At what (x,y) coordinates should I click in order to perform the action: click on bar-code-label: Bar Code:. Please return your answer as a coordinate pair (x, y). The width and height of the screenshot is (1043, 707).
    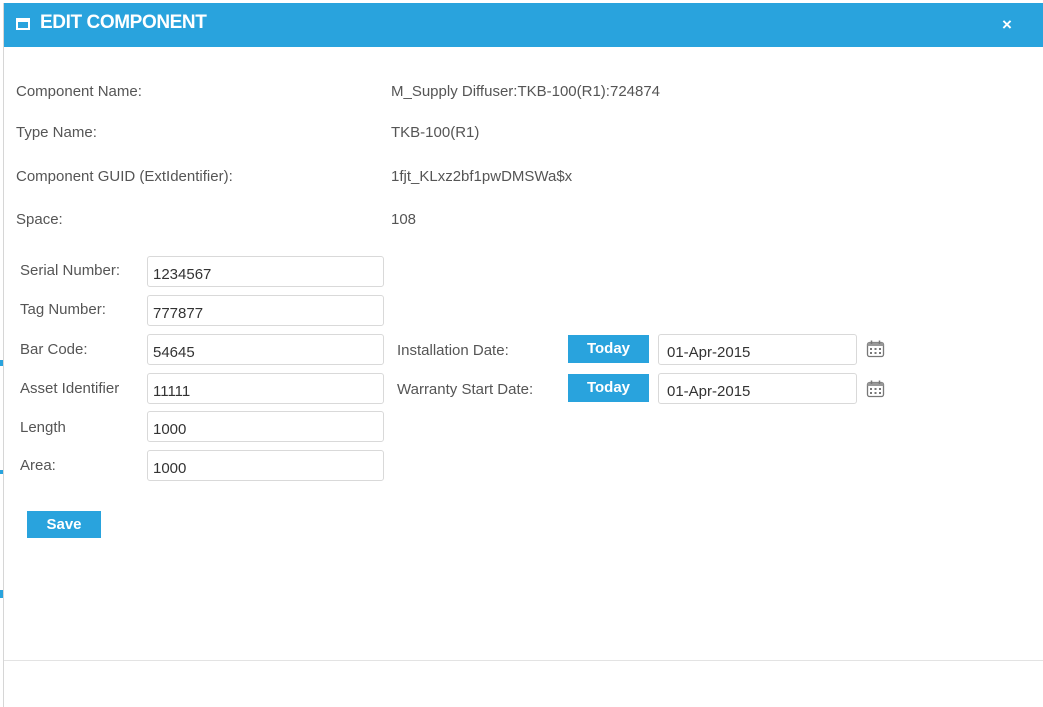
    Looking at the image, I should click on (54, 349).